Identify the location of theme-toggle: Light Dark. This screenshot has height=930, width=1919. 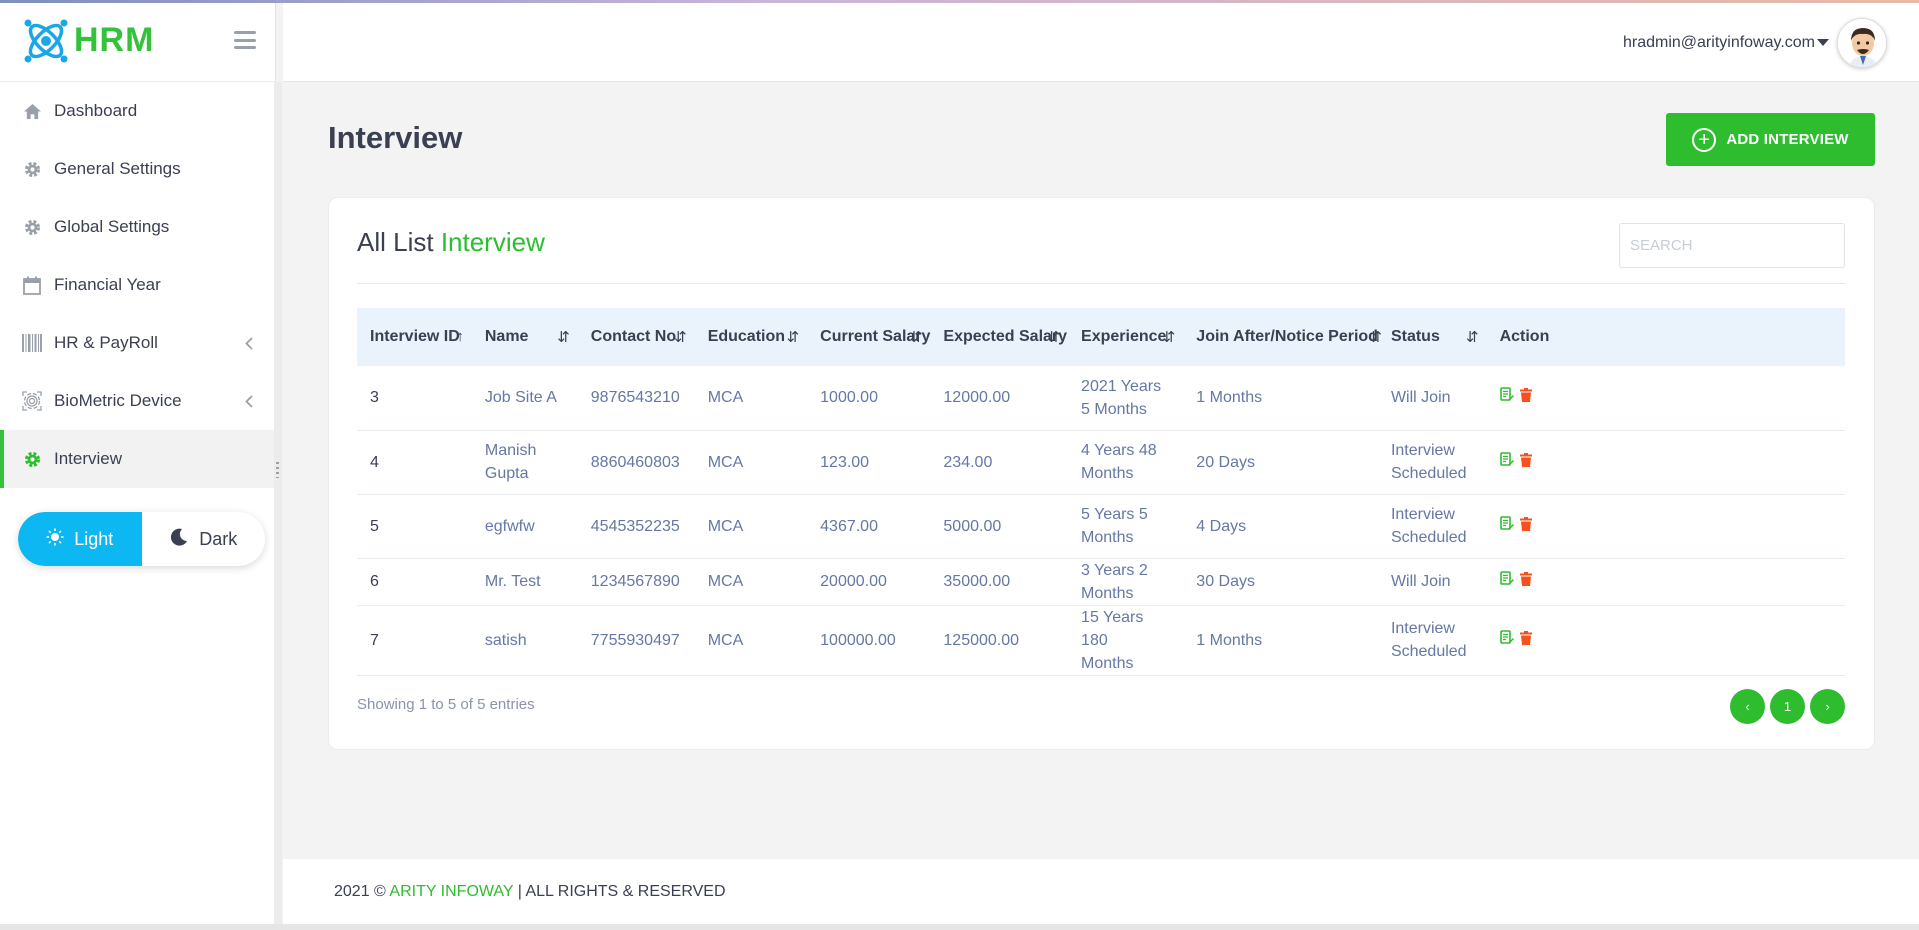
(141, 539).